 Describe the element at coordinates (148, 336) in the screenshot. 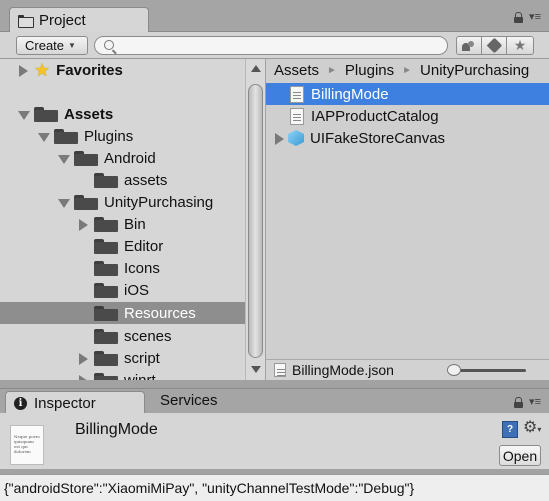

I see `tree-item-label: scenes` at that location.